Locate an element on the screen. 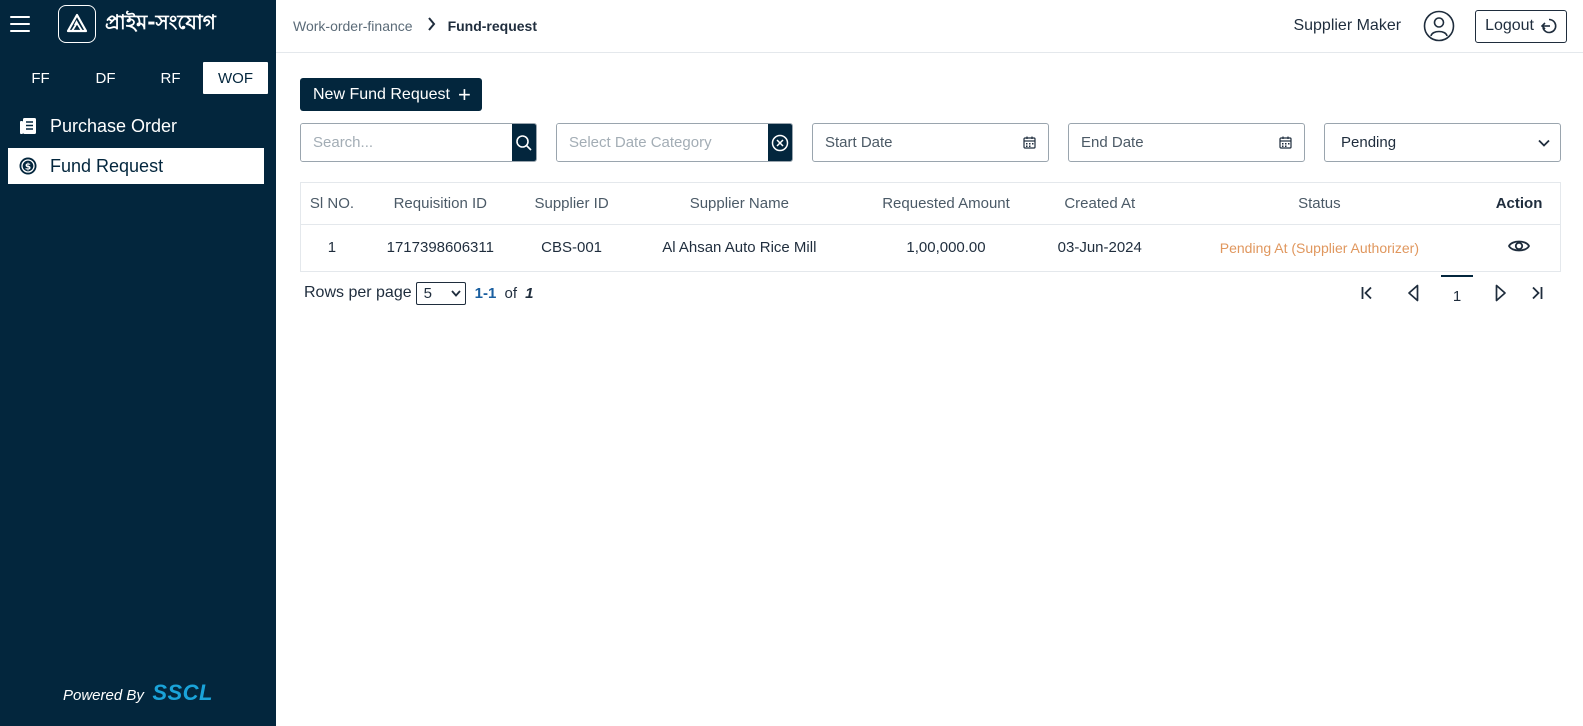 This screenshot has height=726, width=1583. cell-amount: 1,00,000.00 is located at coordinates (946, 248).